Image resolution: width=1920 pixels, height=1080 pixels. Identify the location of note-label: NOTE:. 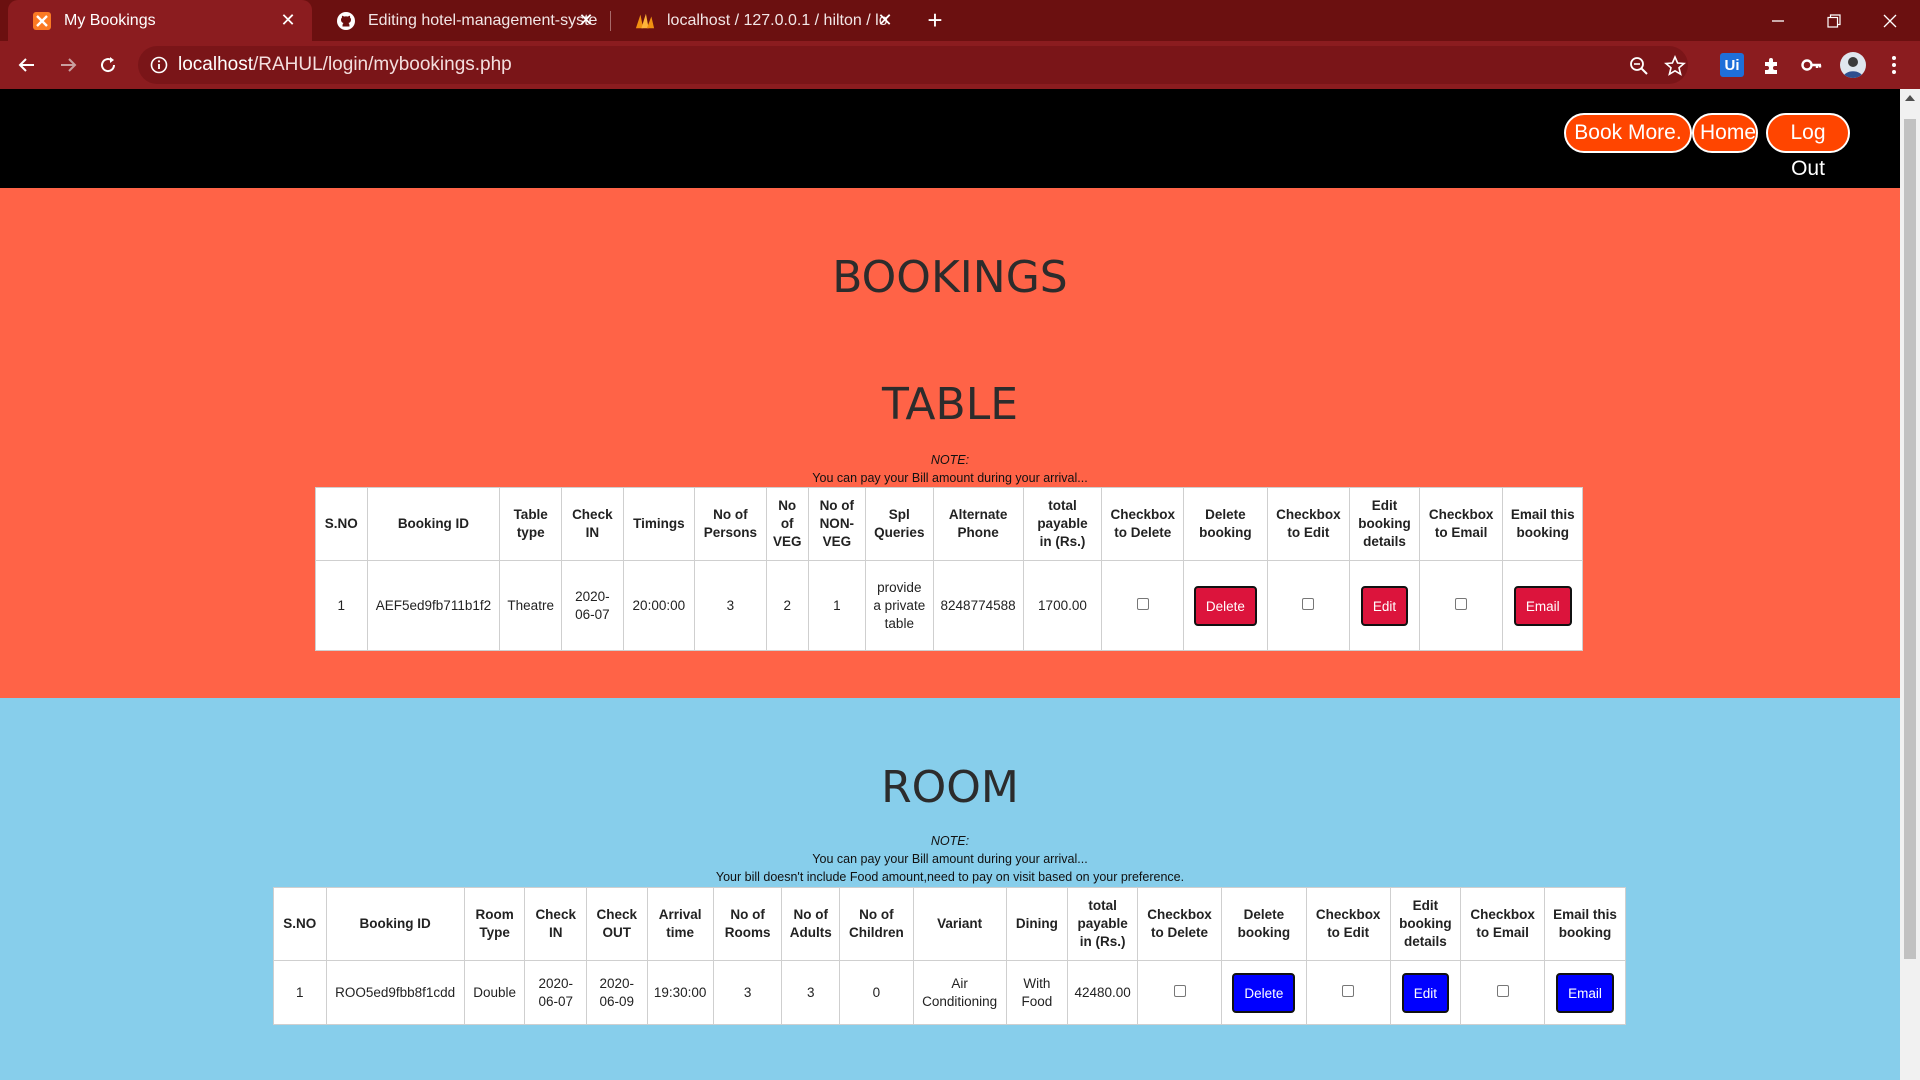
(950, 841).